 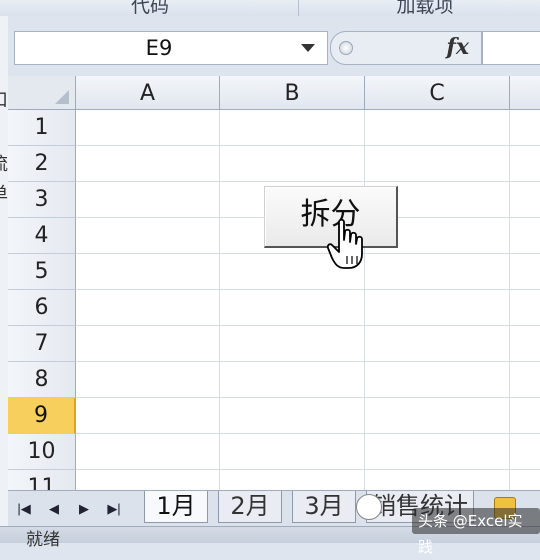 I want to click on column-header-a: A, so click(x=148, y=93).